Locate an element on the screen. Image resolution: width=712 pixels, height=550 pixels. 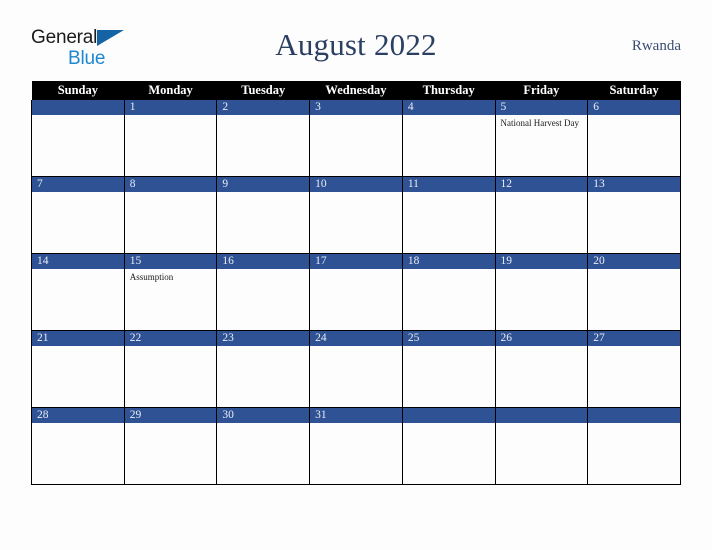
day-number: 17 is located at coordinates (356, 261).